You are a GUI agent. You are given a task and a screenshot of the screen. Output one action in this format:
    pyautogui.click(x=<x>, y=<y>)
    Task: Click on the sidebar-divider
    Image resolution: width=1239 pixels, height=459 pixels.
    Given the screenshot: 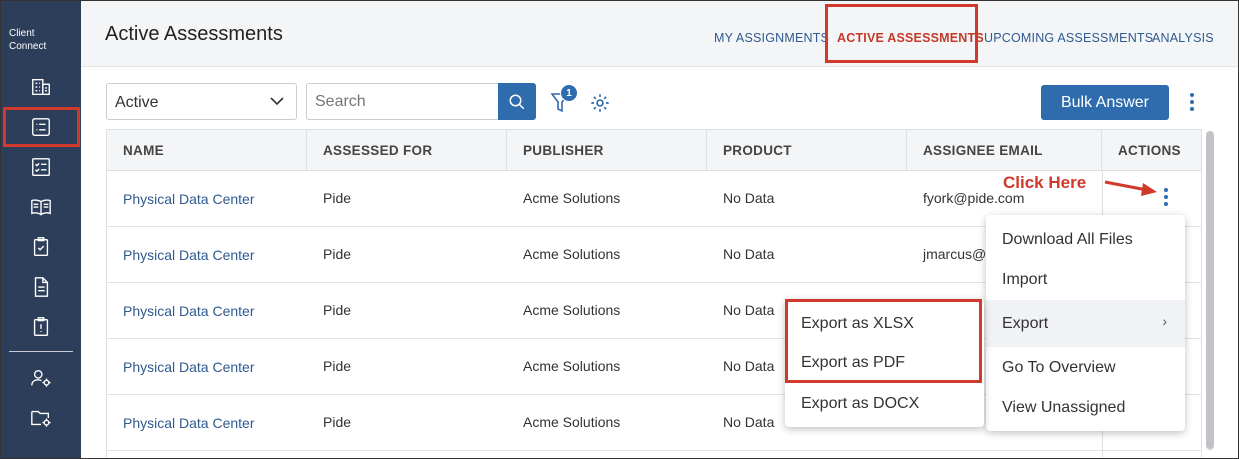 What is the action you would take?
    pyautogui.click(x=41, y=351)
    